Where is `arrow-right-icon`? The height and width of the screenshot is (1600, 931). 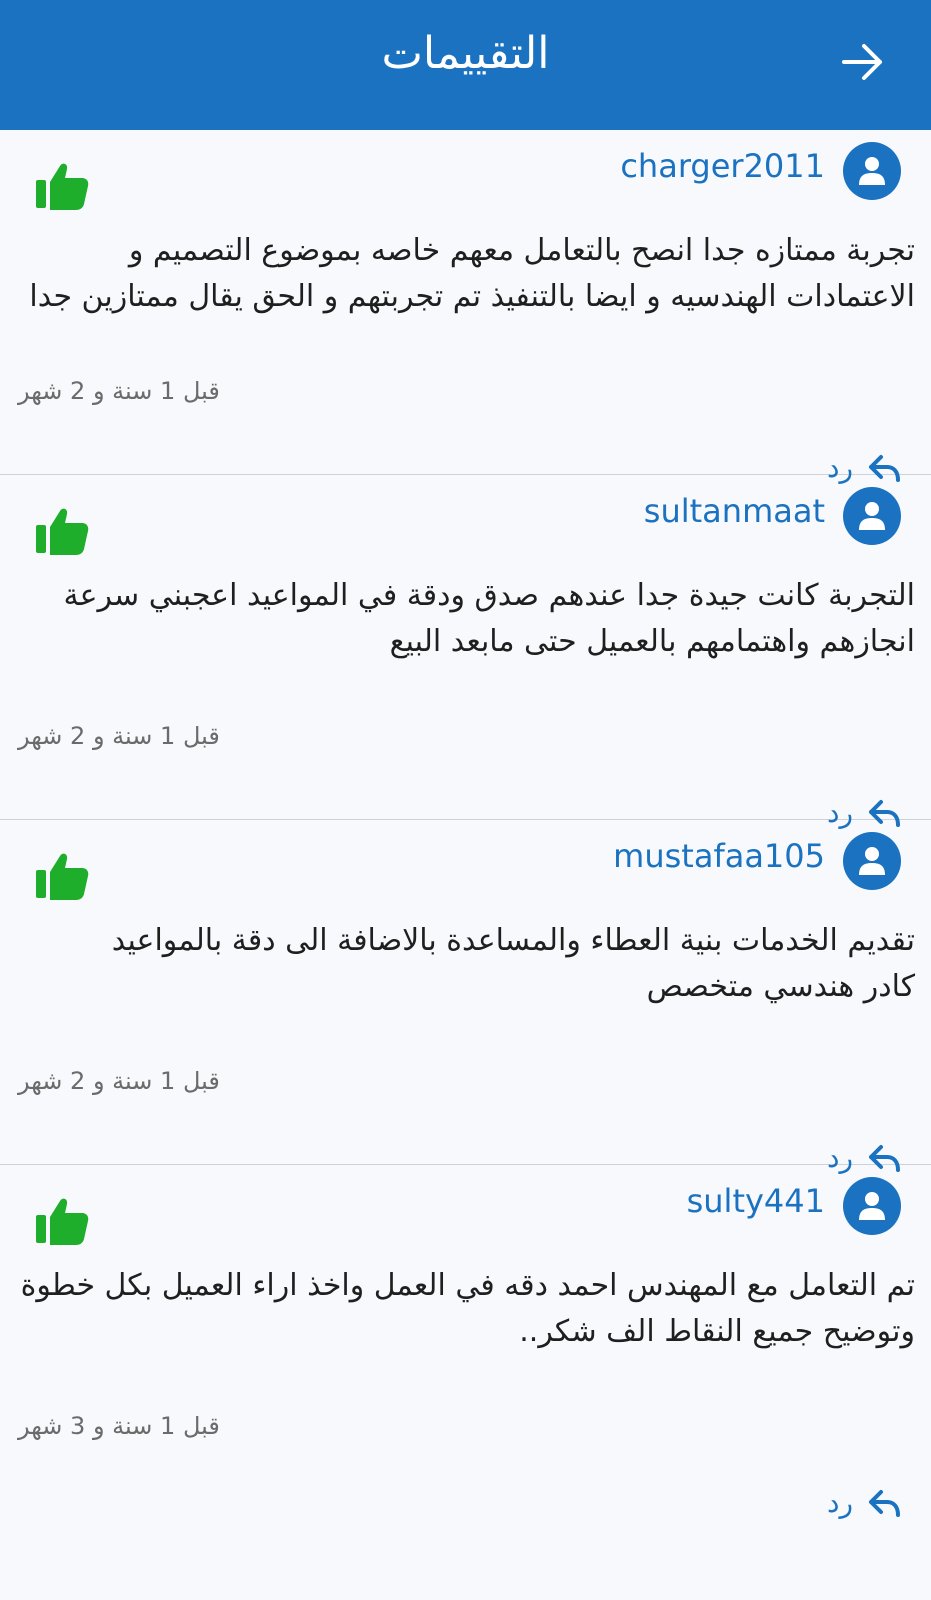
arrow-right-icon is located at coordinates (862, 62).